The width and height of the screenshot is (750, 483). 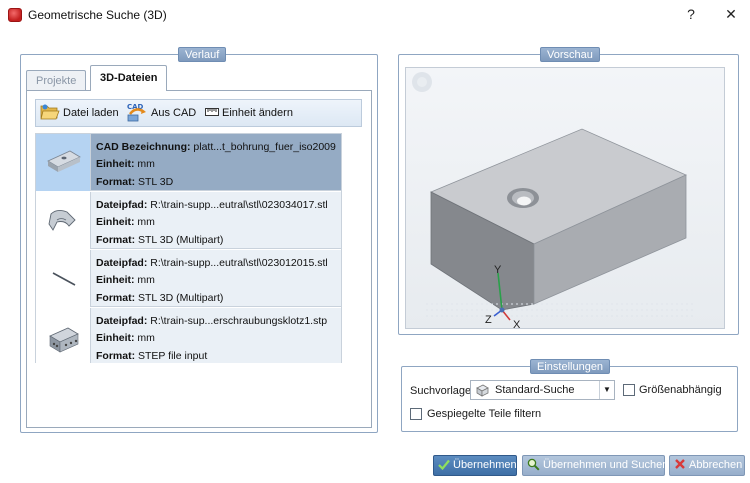 I want to click on cad-import-icon: CAD, so click(x=136, y=112).